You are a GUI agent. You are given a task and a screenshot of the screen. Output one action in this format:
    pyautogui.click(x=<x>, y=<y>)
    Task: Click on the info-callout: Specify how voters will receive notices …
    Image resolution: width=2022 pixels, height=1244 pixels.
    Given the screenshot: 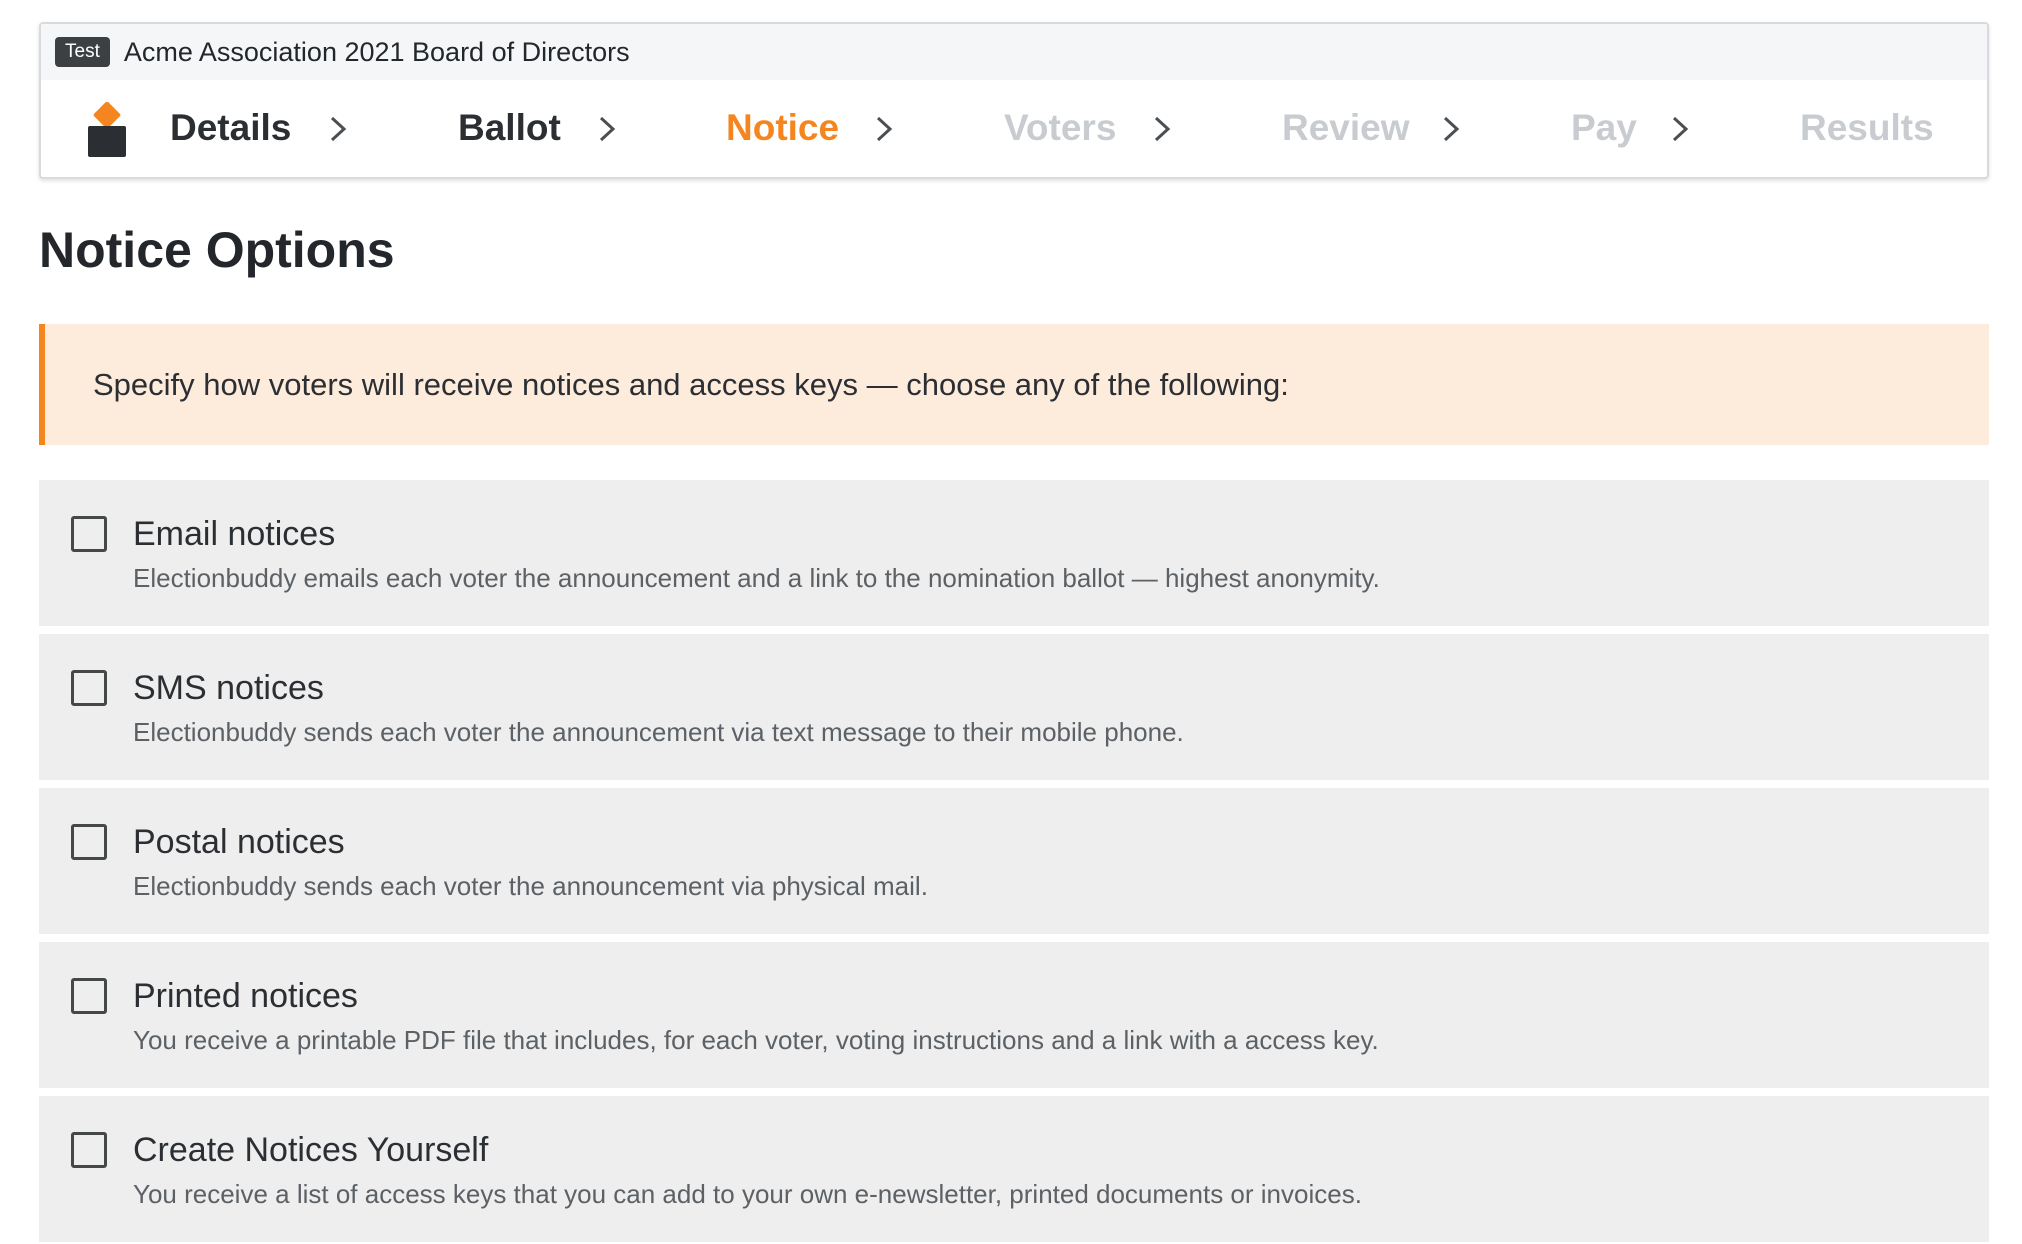 What is the action you would take?
    pyautogui.click(x=1014, y=384)
    